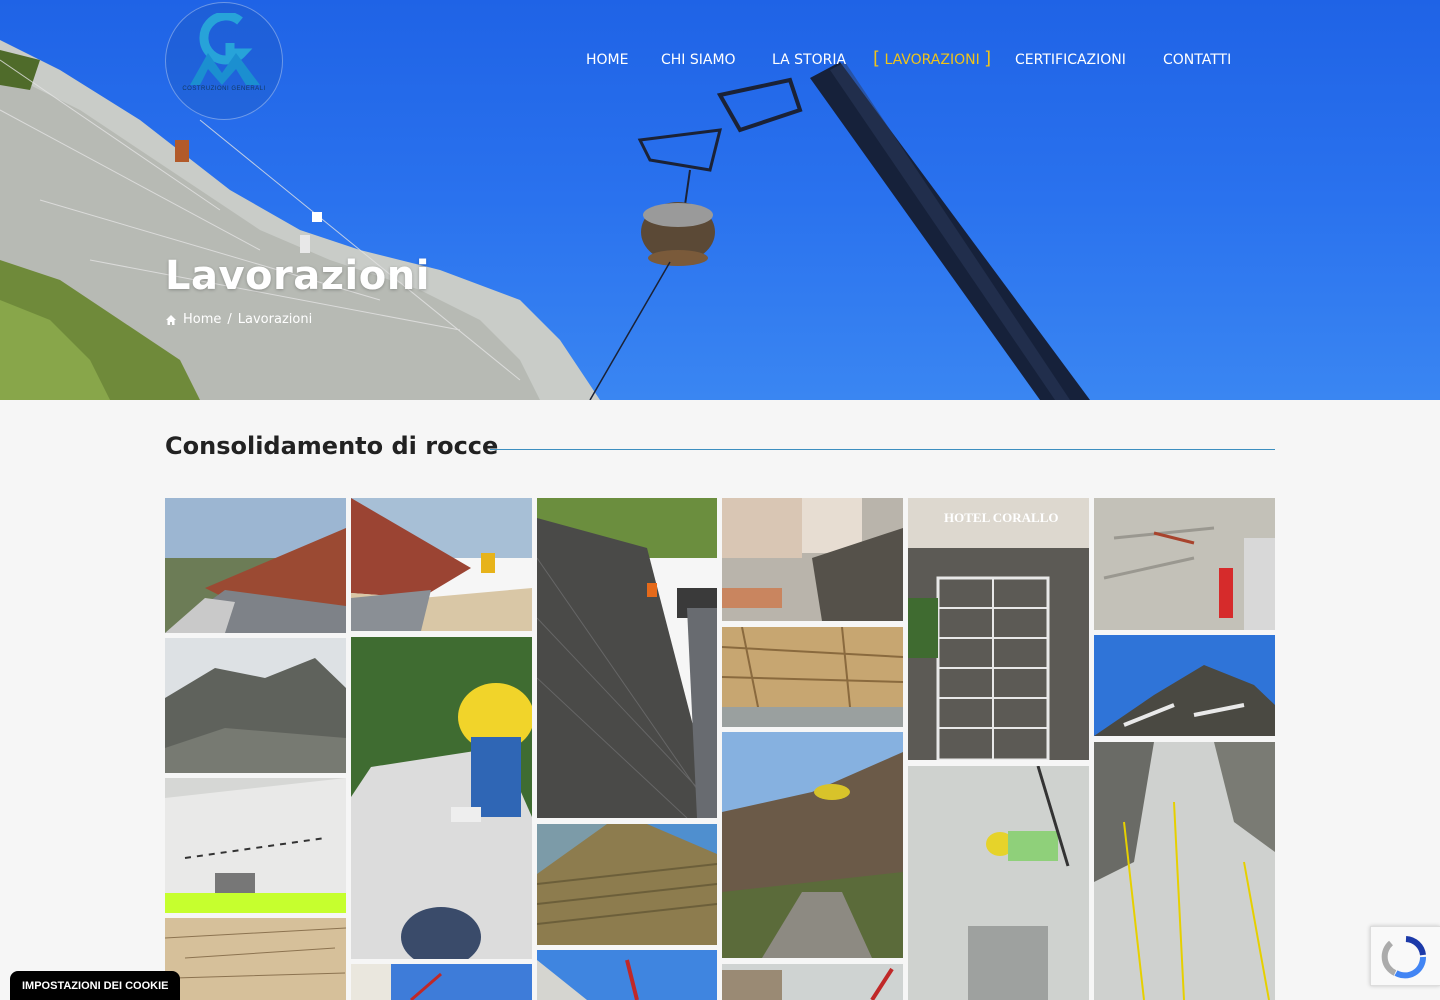 The width and height of the screenshot is (1440, 1000). What do you see at coordinates (1089, 60) in the screenshot?
I see `nav-certificazioni: CERTIFICAZIONI` at bounding box center [1089, 60].